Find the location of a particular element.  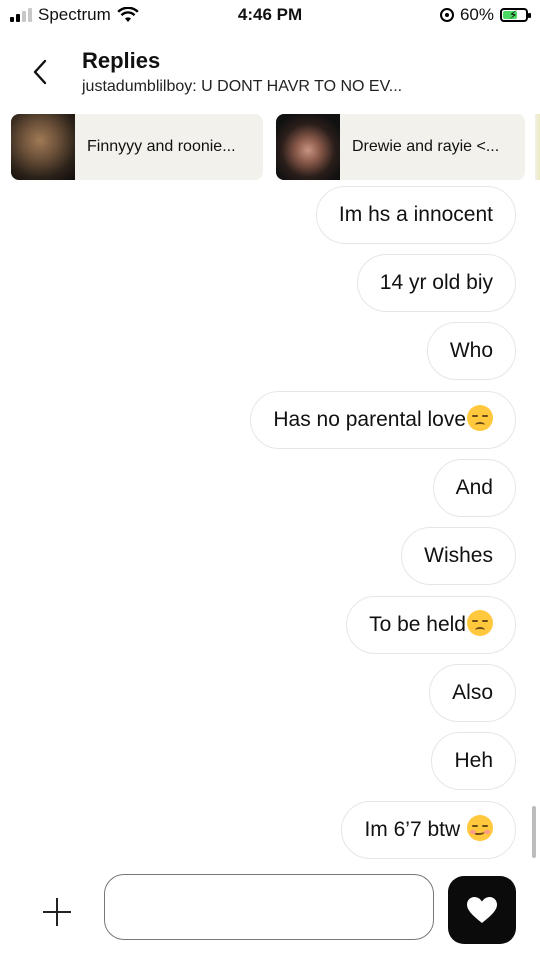

message-bubble: Im 6’7 btw is located at coordinates (428, 830).